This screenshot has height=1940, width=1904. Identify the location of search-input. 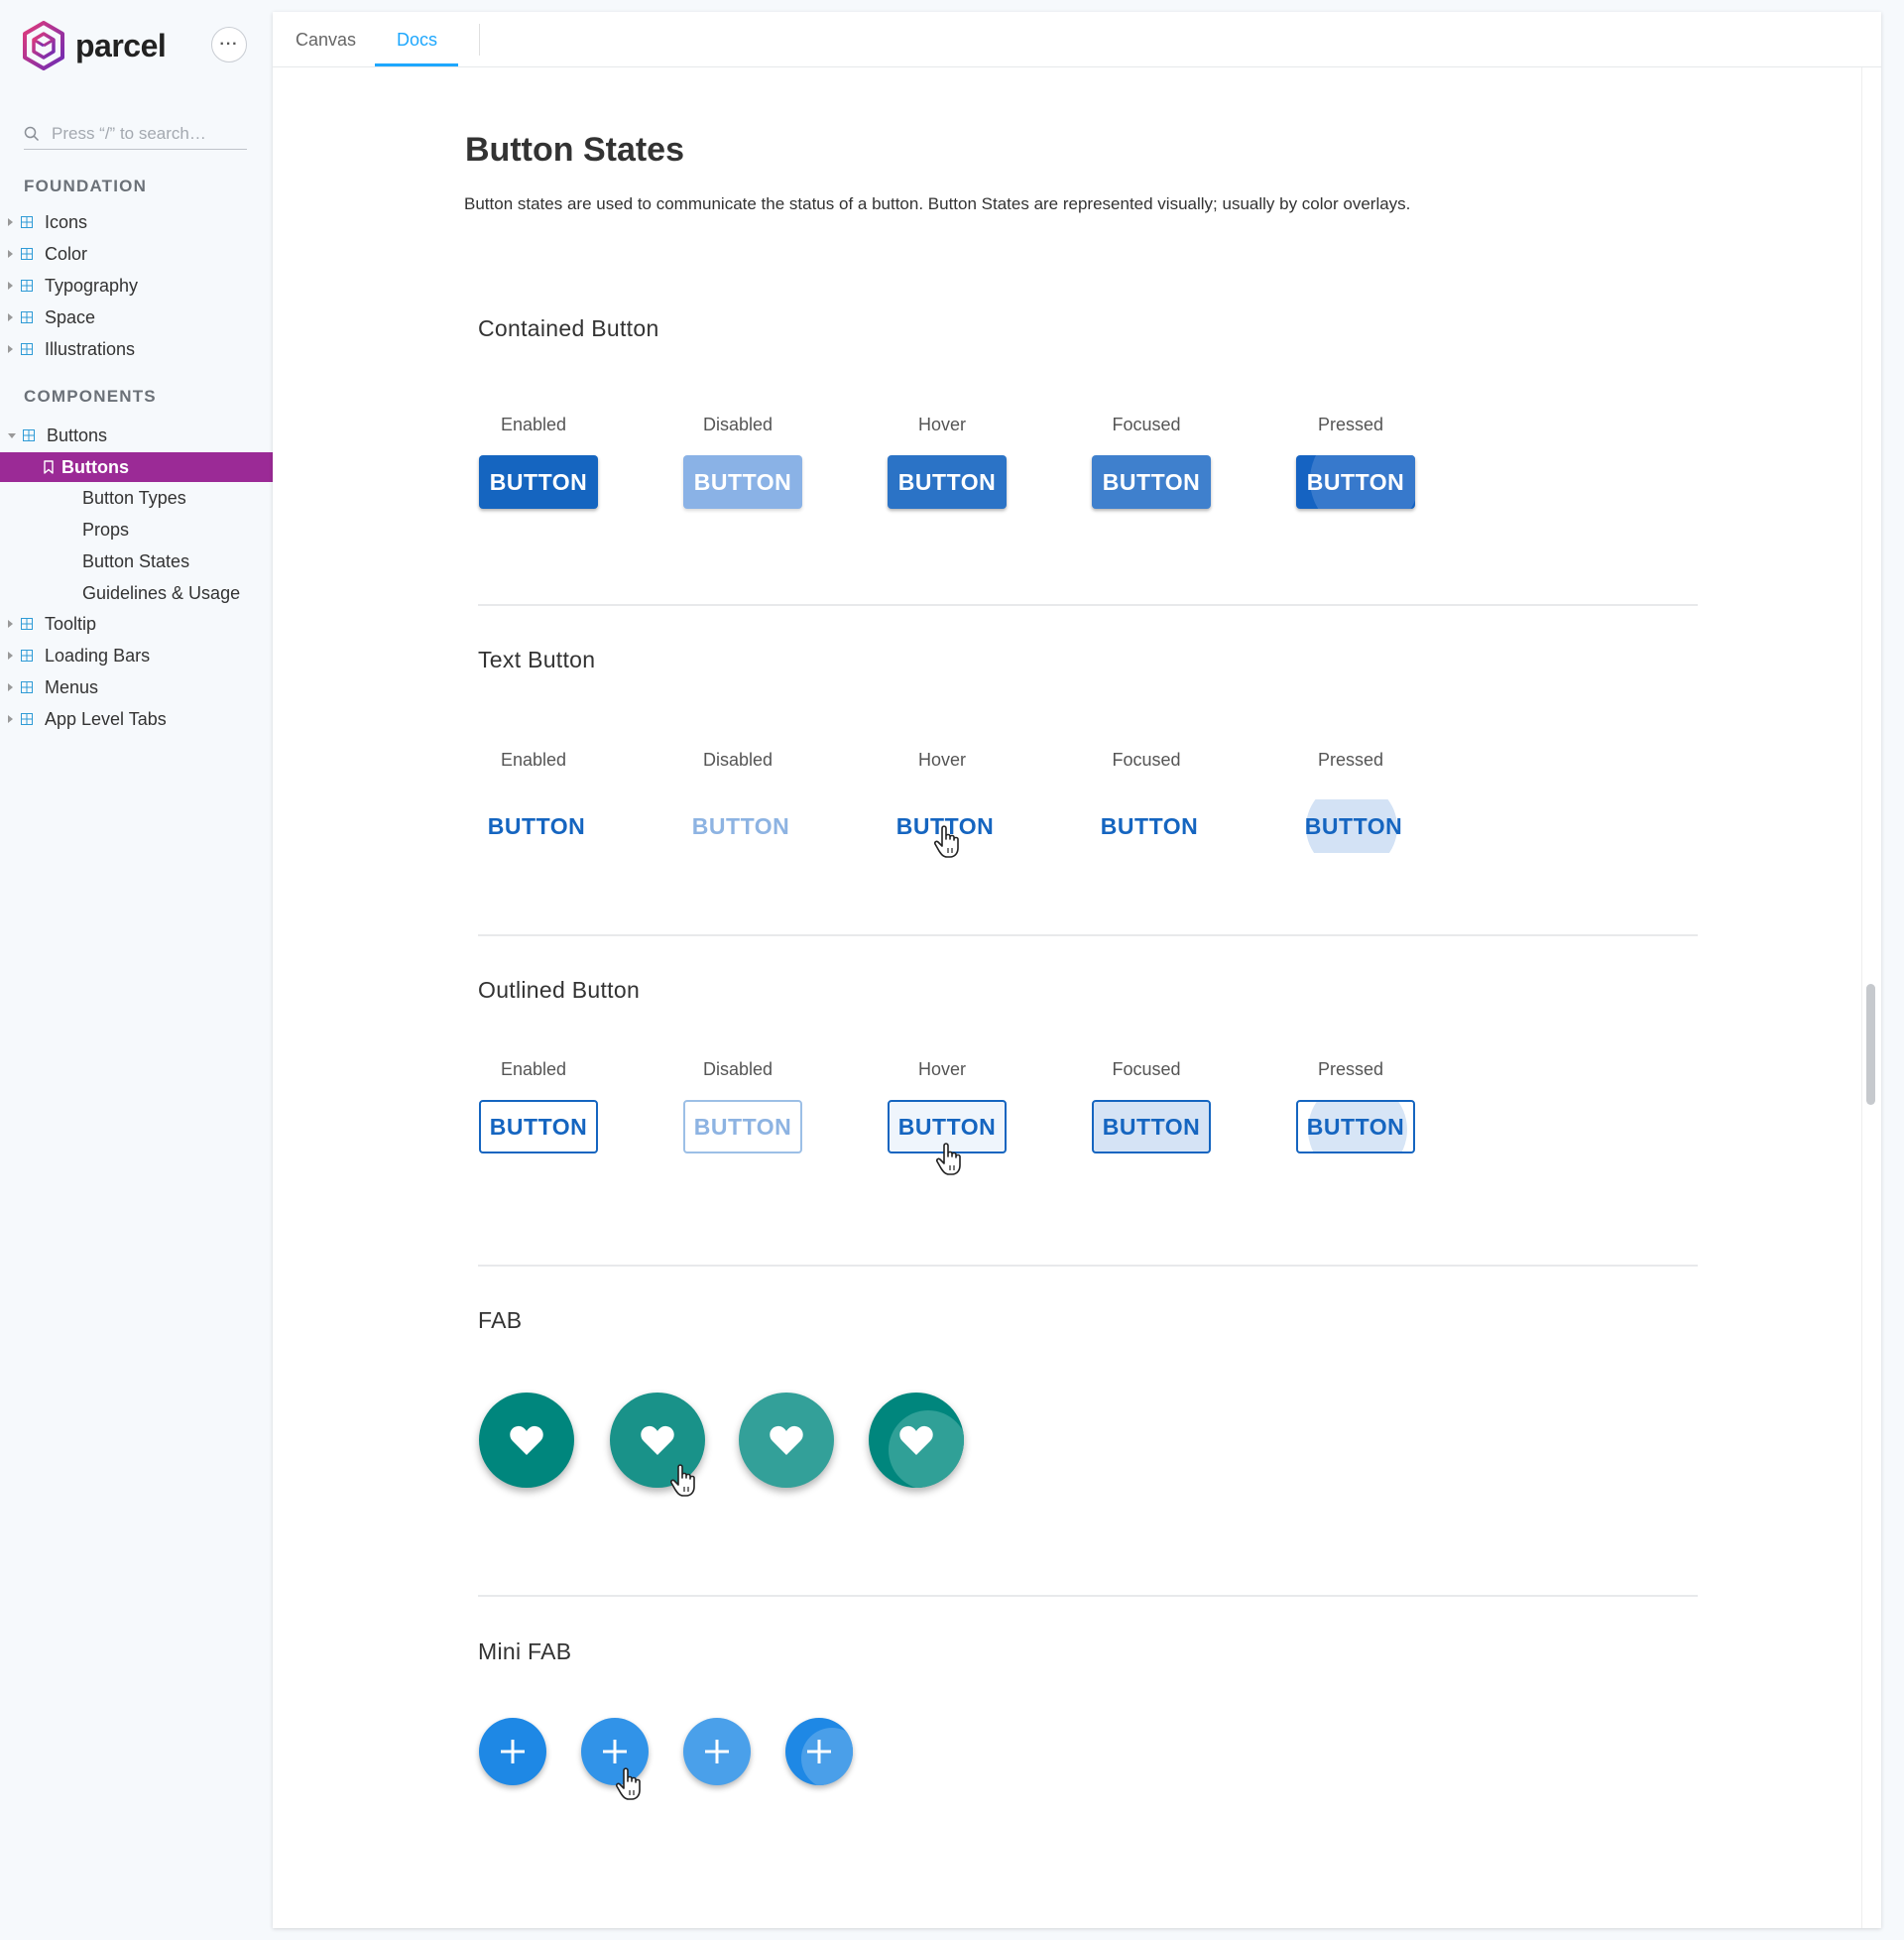
(146, 134).